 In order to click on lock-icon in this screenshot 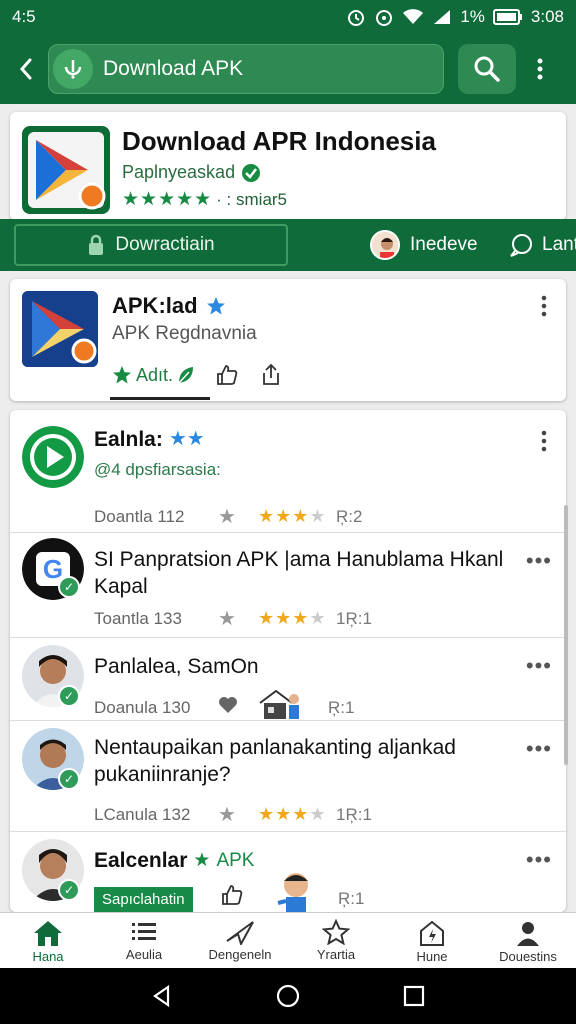, I will do `click(96, 244)`.